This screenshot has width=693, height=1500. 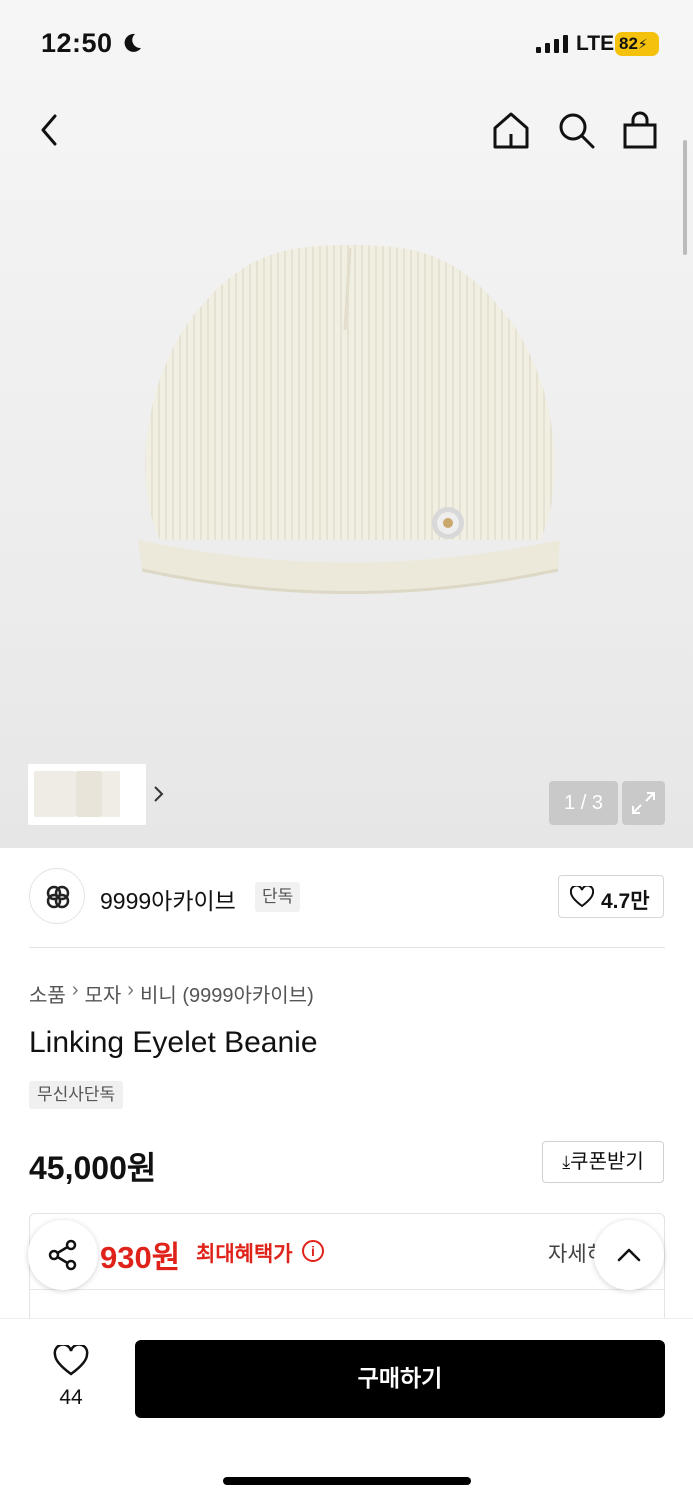 What do you see at coordinates (625, 901) in the screenshot?
I see `brand-like-count: 4.7만` at bounding box center [625, 901].